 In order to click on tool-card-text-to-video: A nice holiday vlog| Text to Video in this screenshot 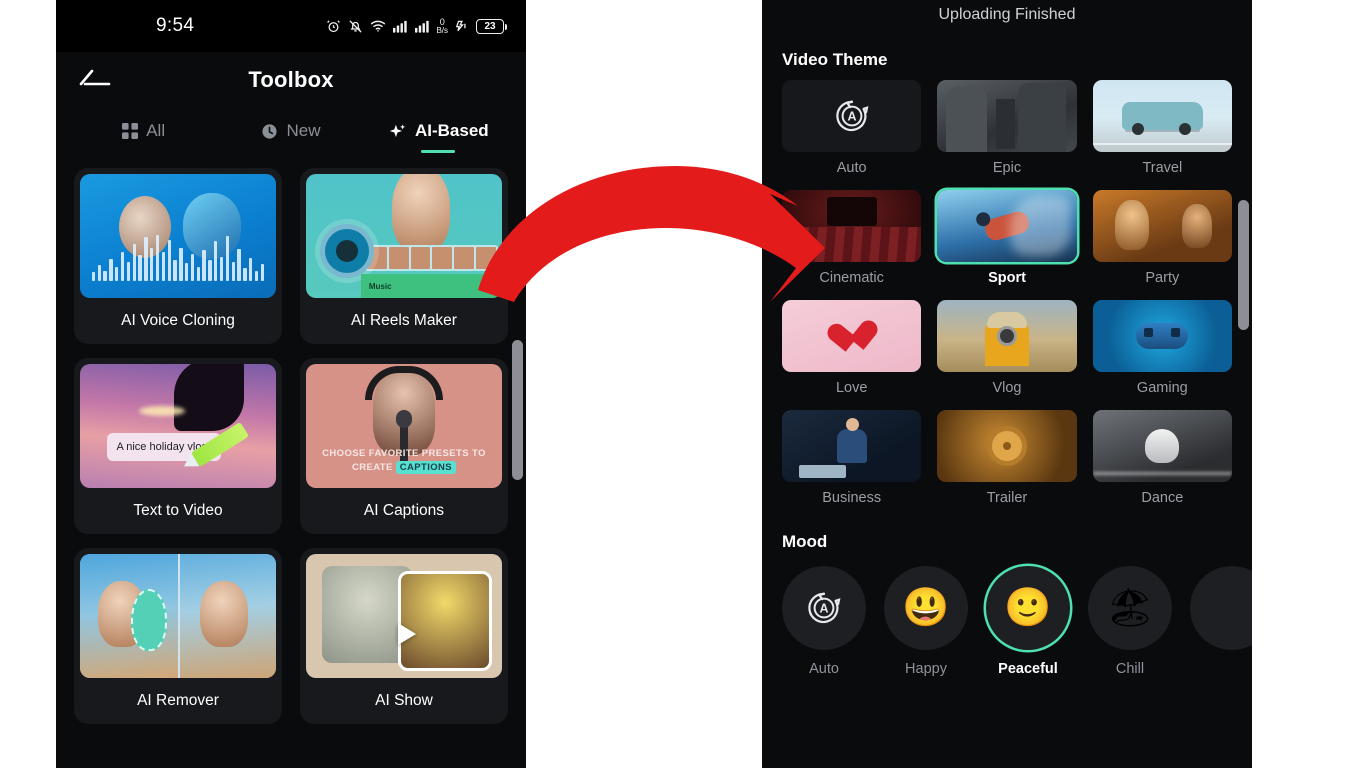, I will do `click(178, 446)`.